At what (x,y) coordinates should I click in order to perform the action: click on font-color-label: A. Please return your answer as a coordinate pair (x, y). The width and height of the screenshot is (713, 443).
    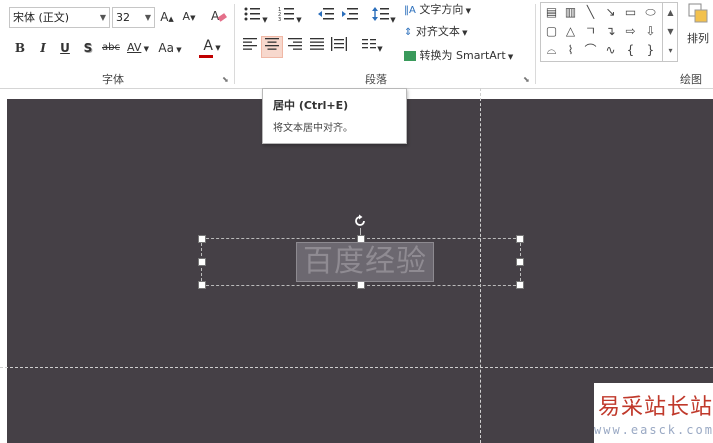
    Looking at the image, I should click on (208, 46).